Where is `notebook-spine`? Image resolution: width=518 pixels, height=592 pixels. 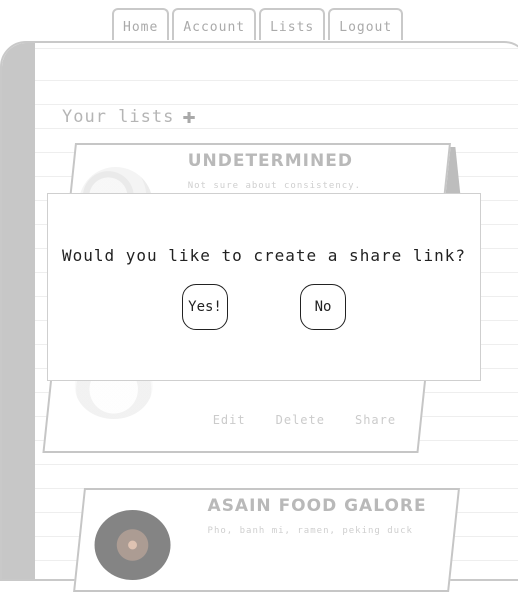 notebook-spine is located at coordinates (18, 311).